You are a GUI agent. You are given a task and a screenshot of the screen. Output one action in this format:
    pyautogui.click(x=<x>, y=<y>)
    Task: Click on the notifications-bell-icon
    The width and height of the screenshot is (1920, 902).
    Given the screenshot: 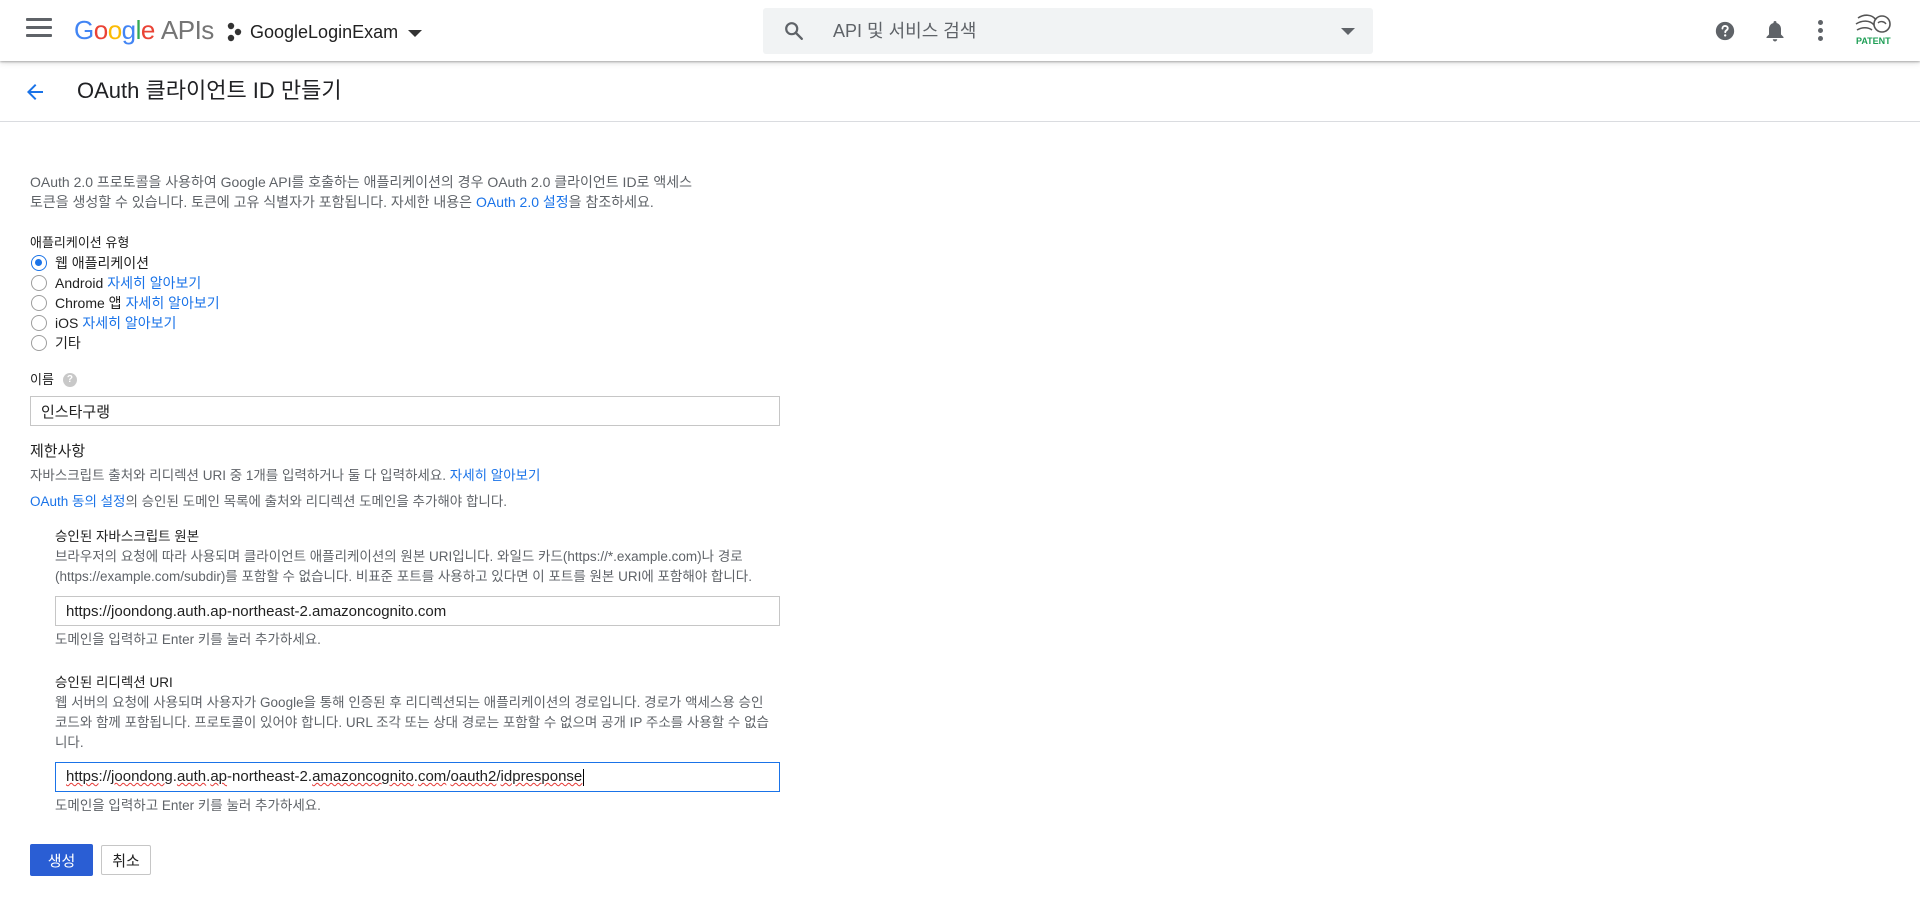 What is the action you would take?
    pyautogui.click(x=1775, y=31)
    